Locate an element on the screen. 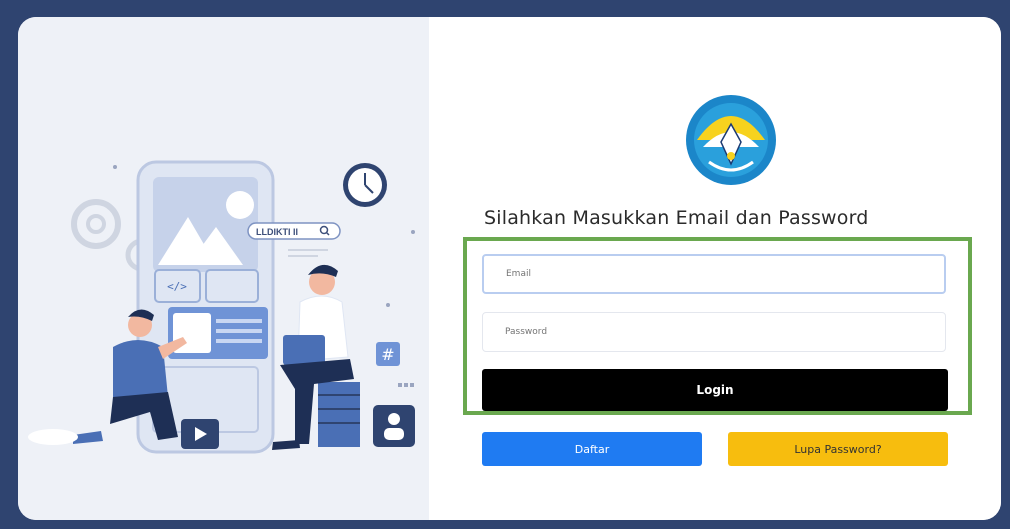 The image size is (1010, 529). forgot-password-button: Lupa Password? is located at coordinates (838, 449).